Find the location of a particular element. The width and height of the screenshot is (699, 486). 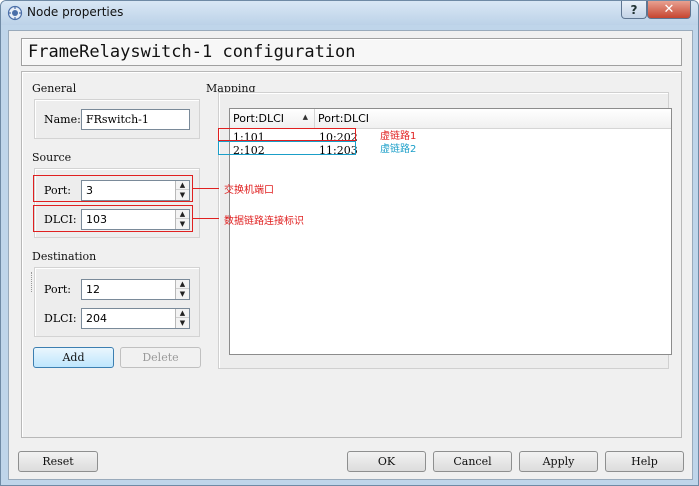

destination-dlci-spin-buttons: ▲ ▼ is located at coordinates (182, 318).